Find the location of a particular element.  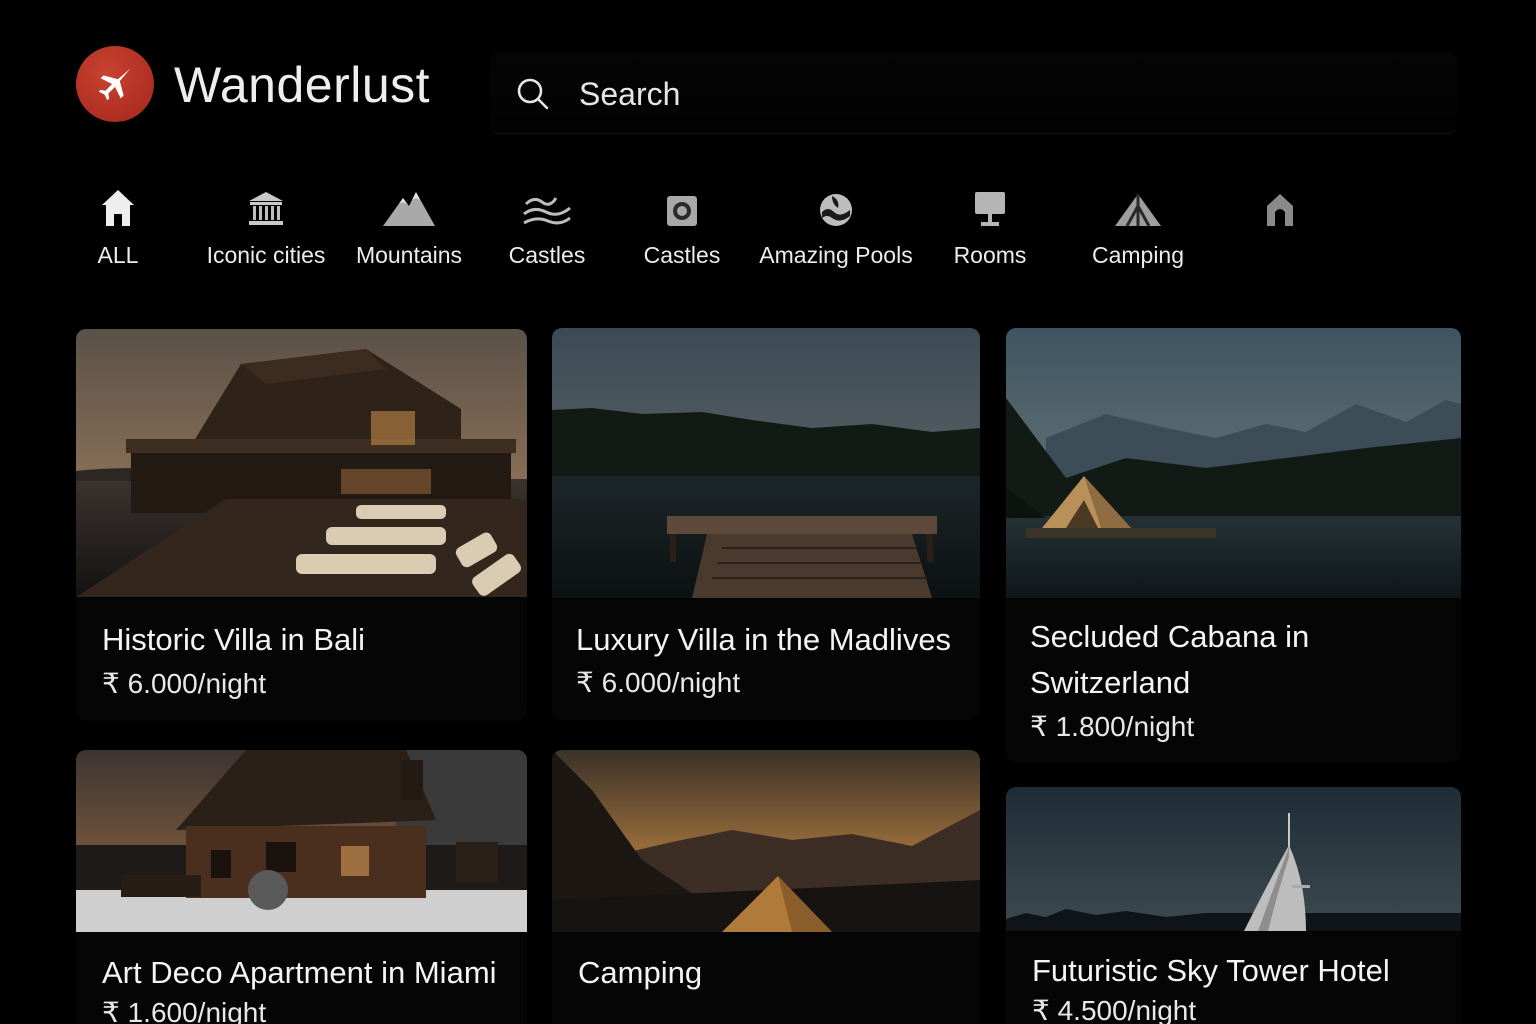

category-all: ALL is located at coordinates (118, 226).